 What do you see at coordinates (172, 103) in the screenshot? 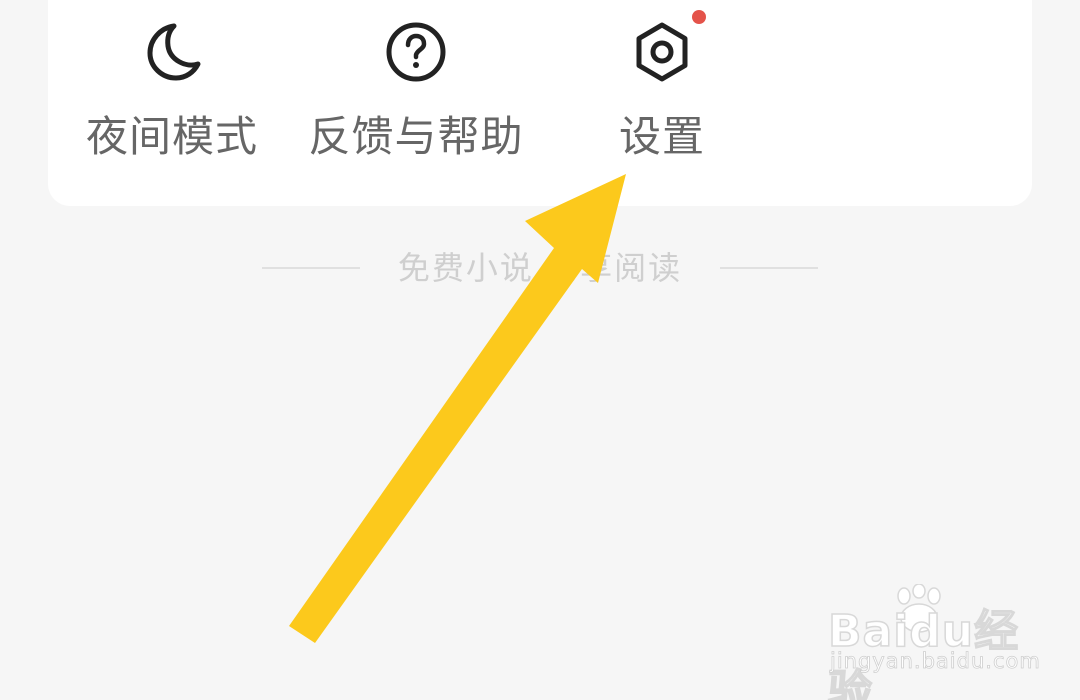
I see `night-mode-button: 夜间模式` at bounding box center [172, 103].